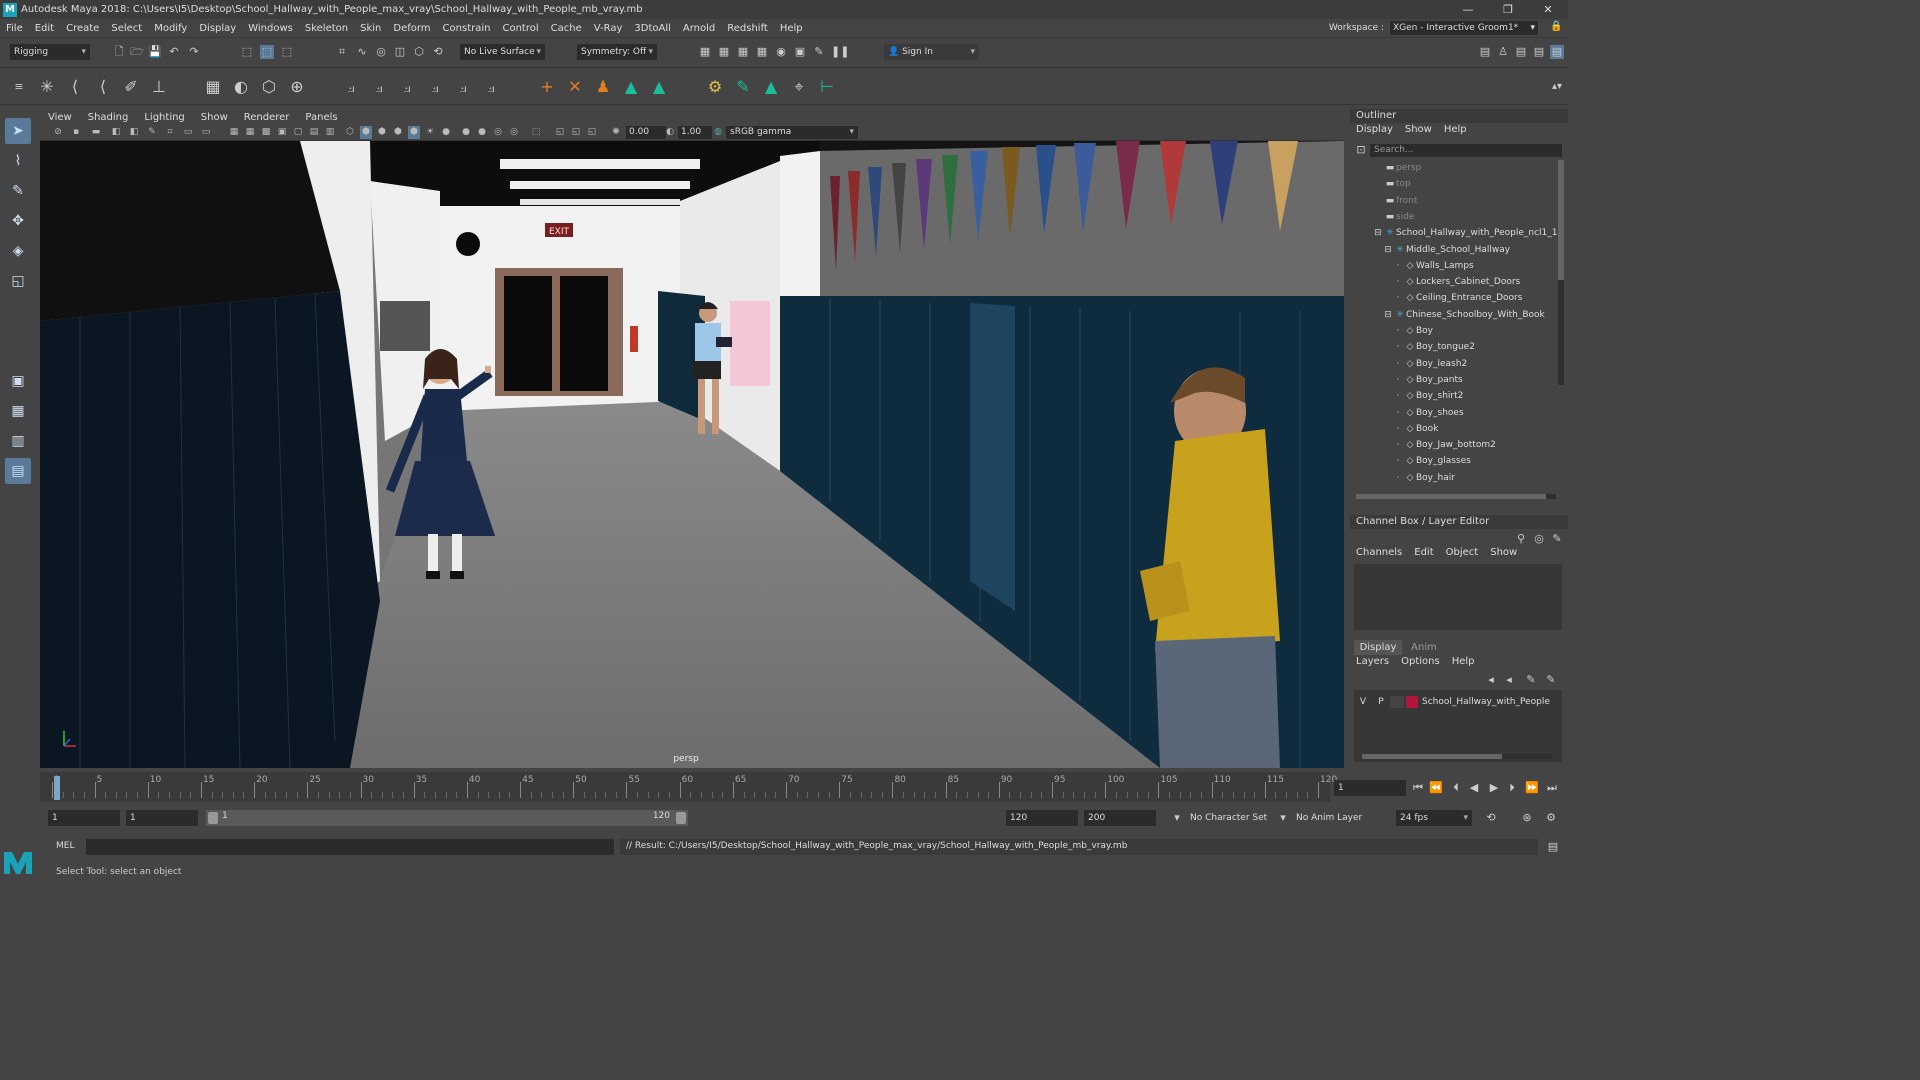 The width and height of the screenshot is (1920, 1080). What do you see at coordinates (330, 132) in the screenshot?
I see `use-lights-icon: ▥` at bounding box center [330, 132].